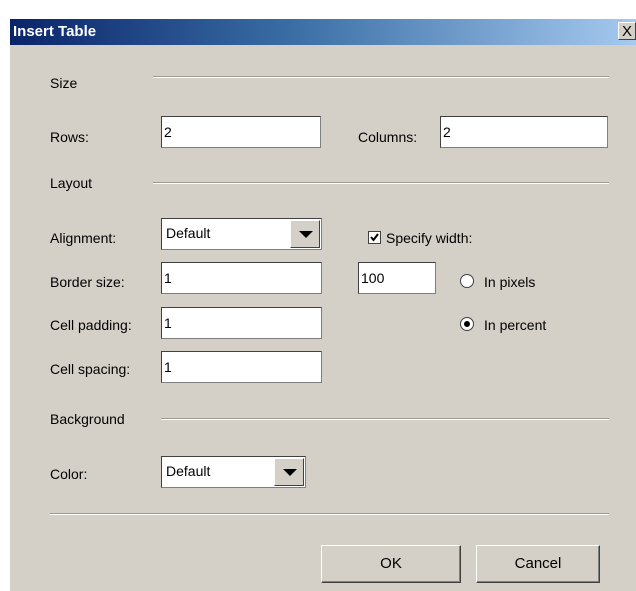 The width and height of the screenshot is (636, 591). What do you see at coordinates (397, 278) in the screenshot?
I see `width-input: 100` at bounding box center [397, 278].